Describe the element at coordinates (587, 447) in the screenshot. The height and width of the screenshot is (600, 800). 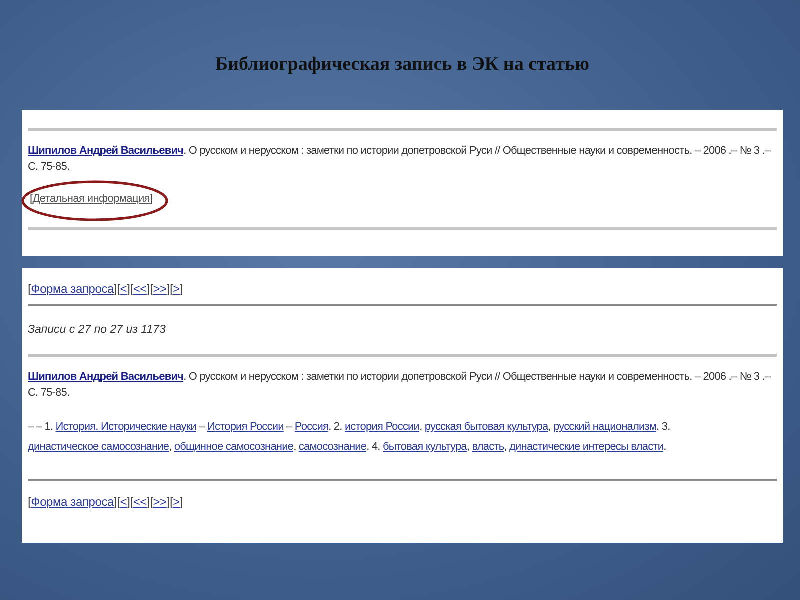
I see `subject-link: династические интересы власти` at that location.